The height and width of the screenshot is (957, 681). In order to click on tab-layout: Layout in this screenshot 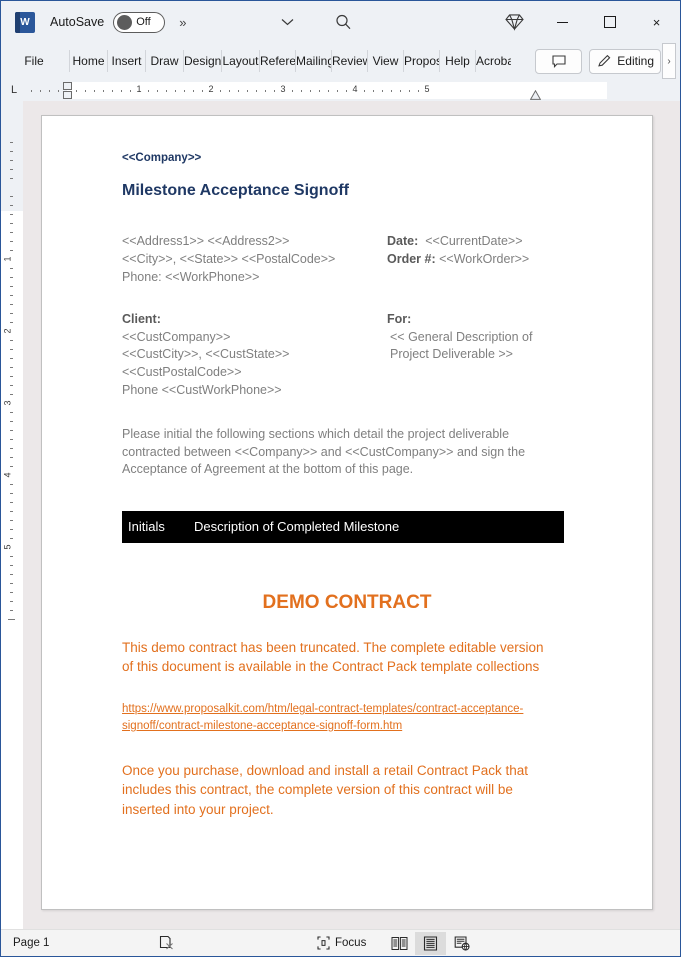, I will do `click(240, 61)`.